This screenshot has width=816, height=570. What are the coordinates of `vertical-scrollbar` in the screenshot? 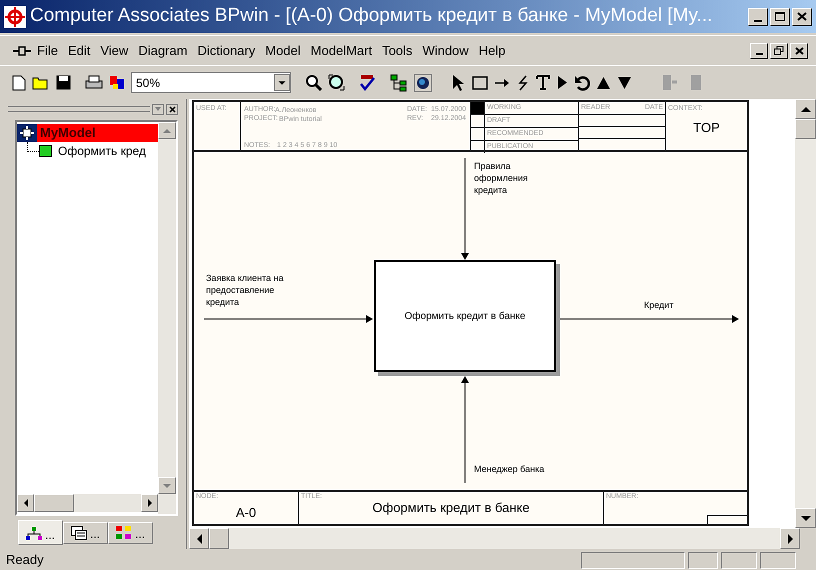 It's located at (805, 313).